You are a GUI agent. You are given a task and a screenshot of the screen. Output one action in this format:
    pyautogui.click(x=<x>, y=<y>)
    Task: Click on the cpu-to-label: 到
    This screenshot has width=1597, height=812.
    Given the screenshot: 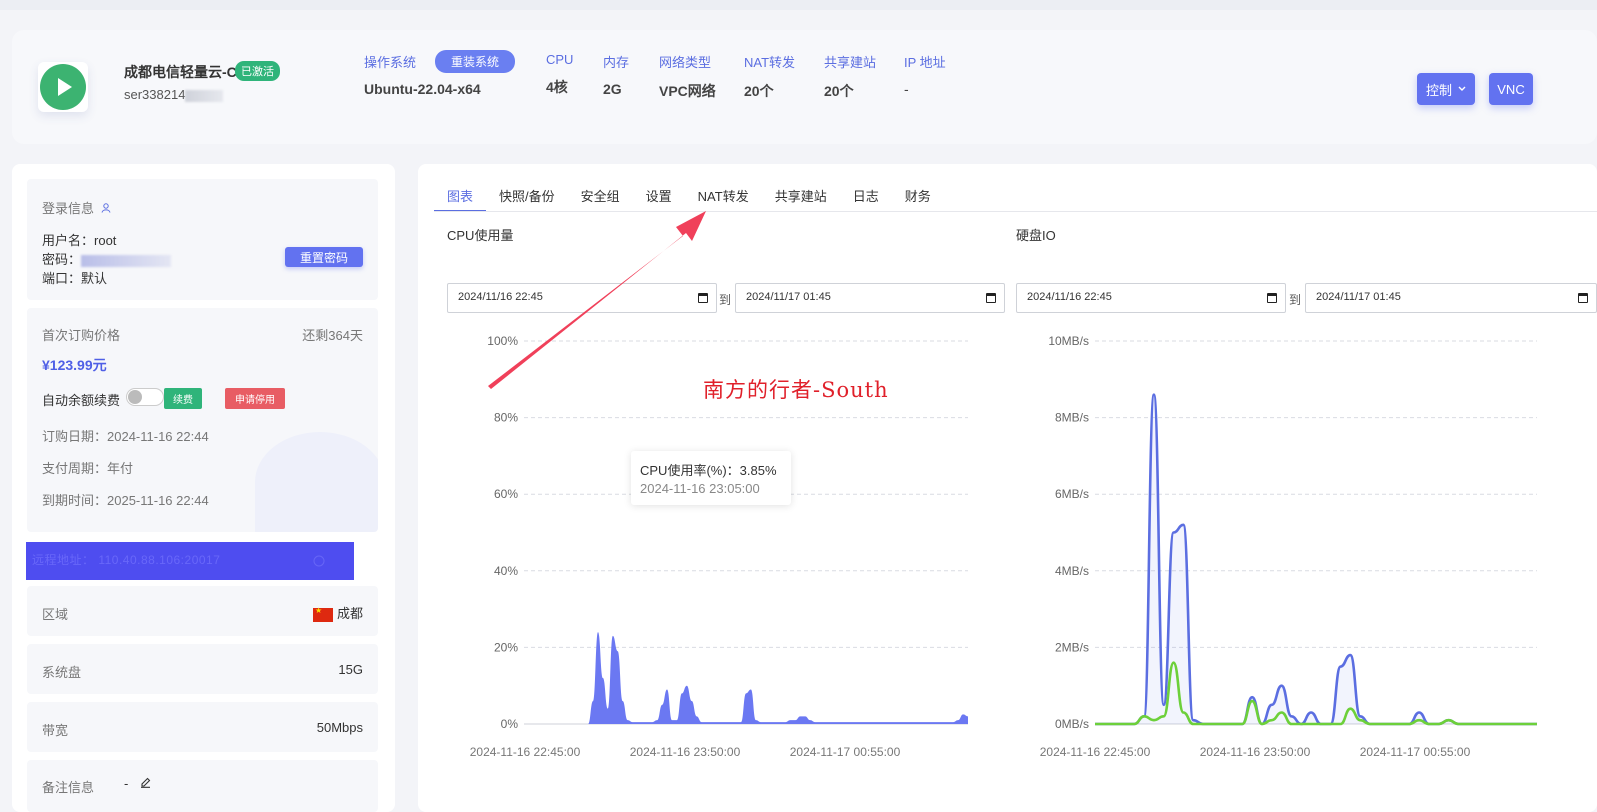 What is the action you would take?
    pyautogui.click(x=725, y=300)
    